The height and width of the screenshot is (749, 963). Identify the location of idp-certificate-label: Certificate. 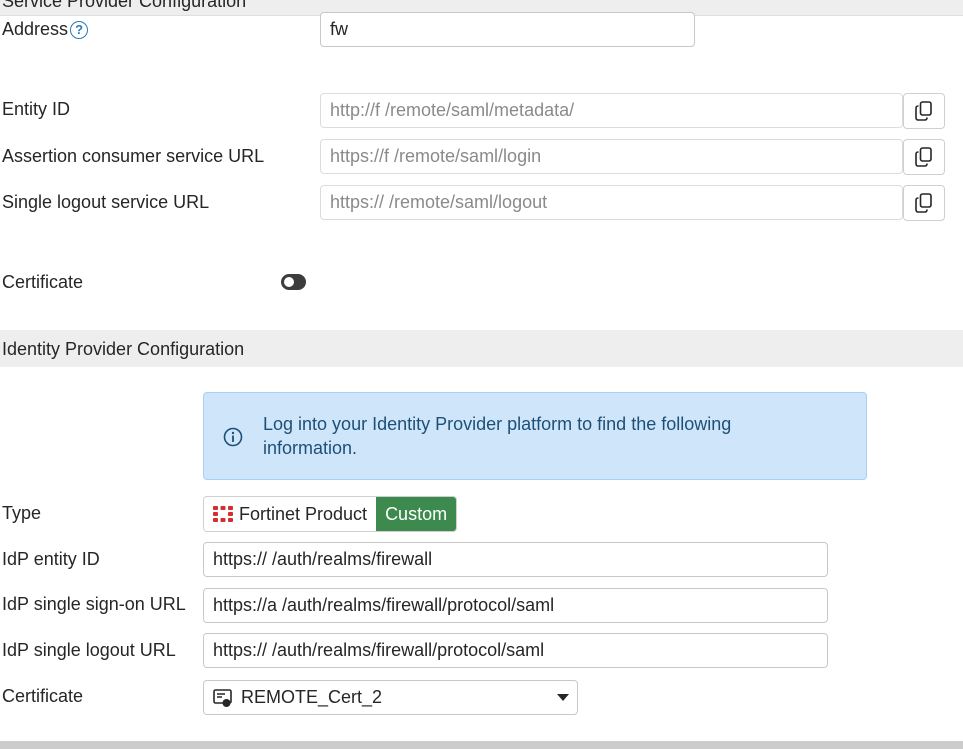
(43, 696).